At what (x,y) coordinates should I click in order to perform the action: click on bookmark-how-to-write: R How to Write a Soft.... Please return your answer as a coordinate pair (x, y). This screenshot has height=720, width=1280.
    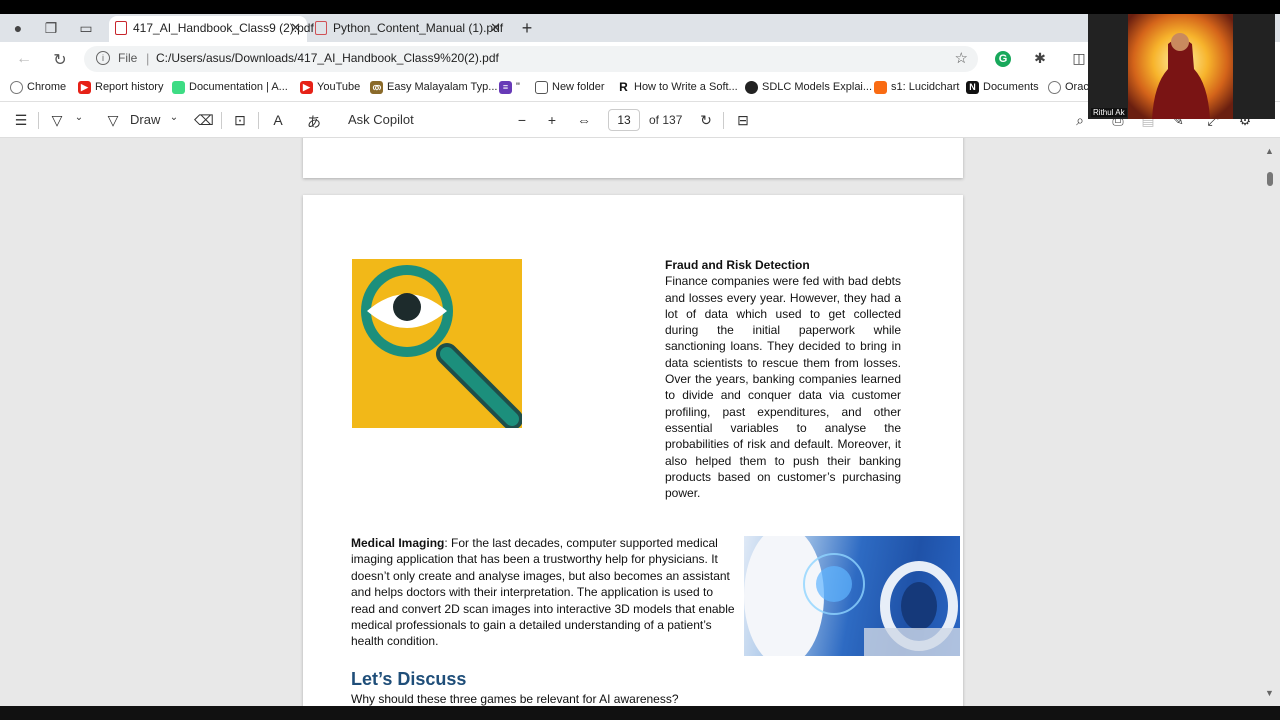
    Looking at the image, I should click on (677, 87).